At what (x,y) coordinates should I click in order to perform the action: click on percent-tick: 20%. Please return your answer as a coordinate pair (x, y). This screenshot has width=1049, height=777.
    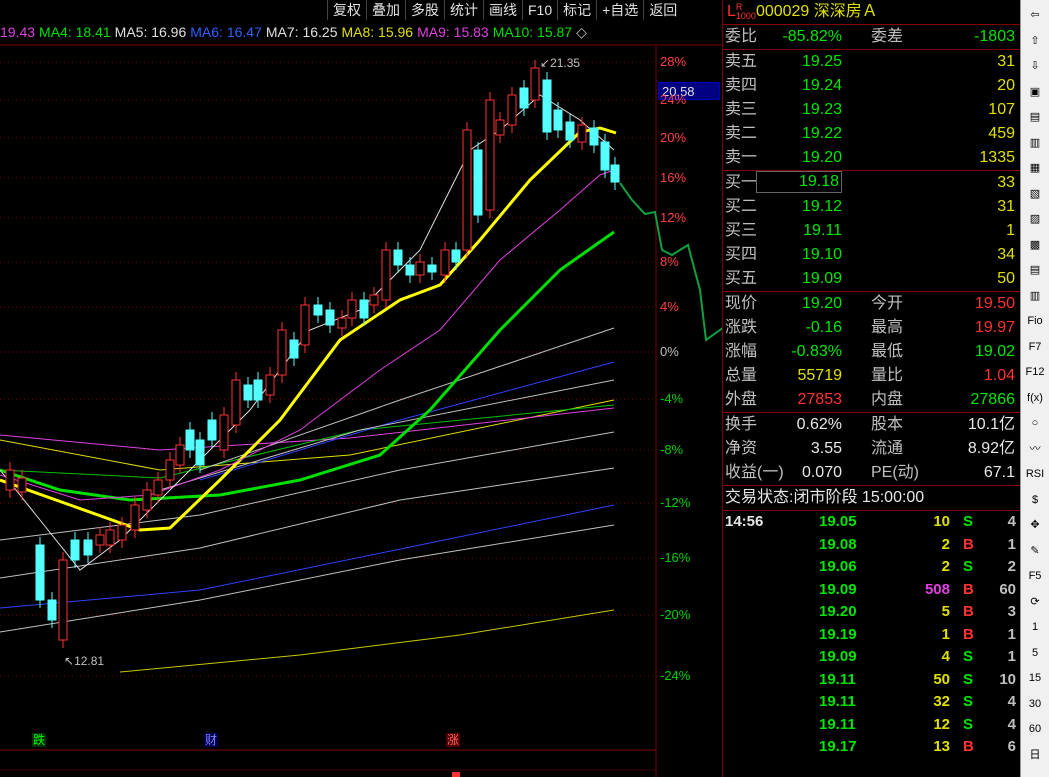
    Looking at the image, I should click on (673, 137).